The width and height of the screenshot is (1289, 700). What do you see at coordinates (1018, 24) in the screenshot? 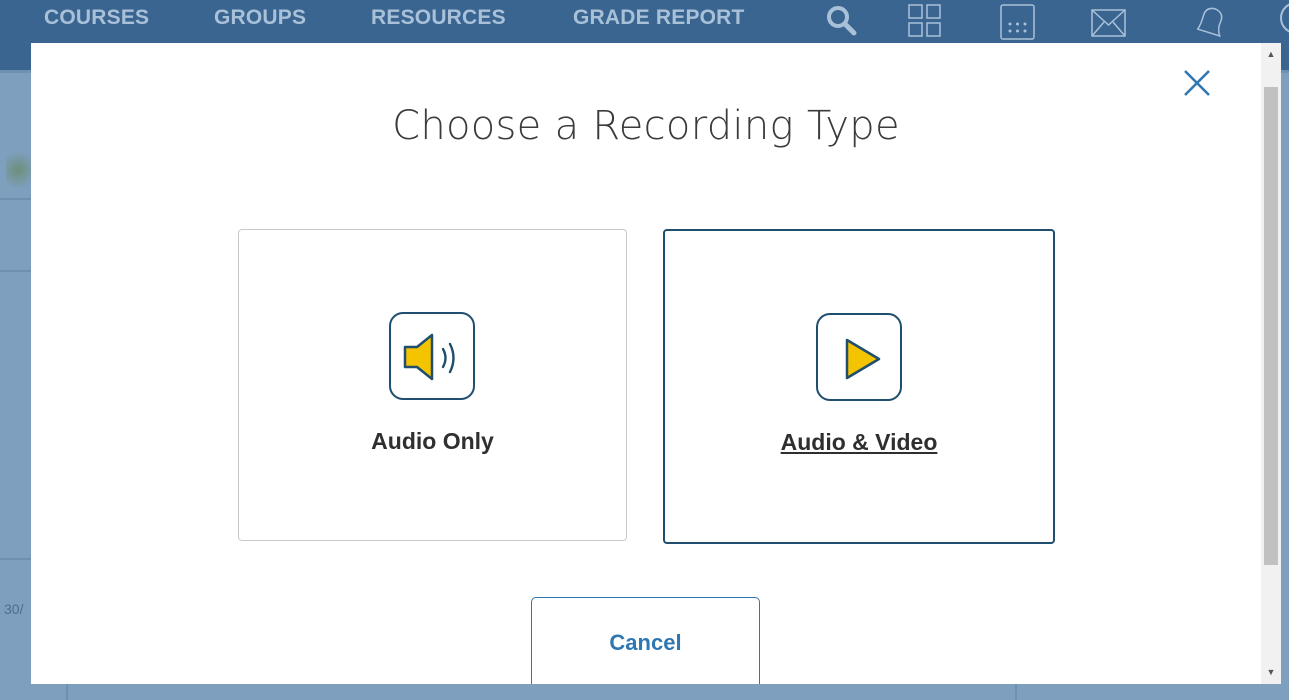
I see `calendar-icon` at bounding box center [1018, 24].